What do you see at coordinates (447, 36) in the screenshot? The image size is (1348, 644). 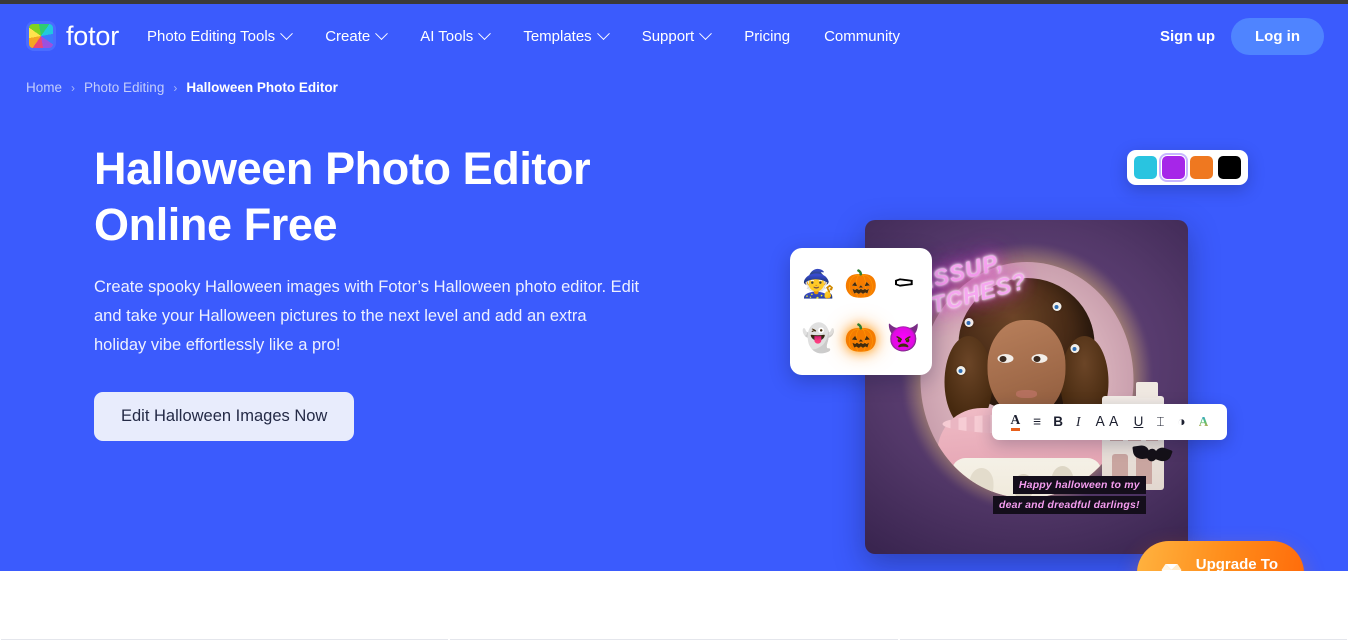 I see `nav-item-label: AI Tools` at bounding box center [447, 36].